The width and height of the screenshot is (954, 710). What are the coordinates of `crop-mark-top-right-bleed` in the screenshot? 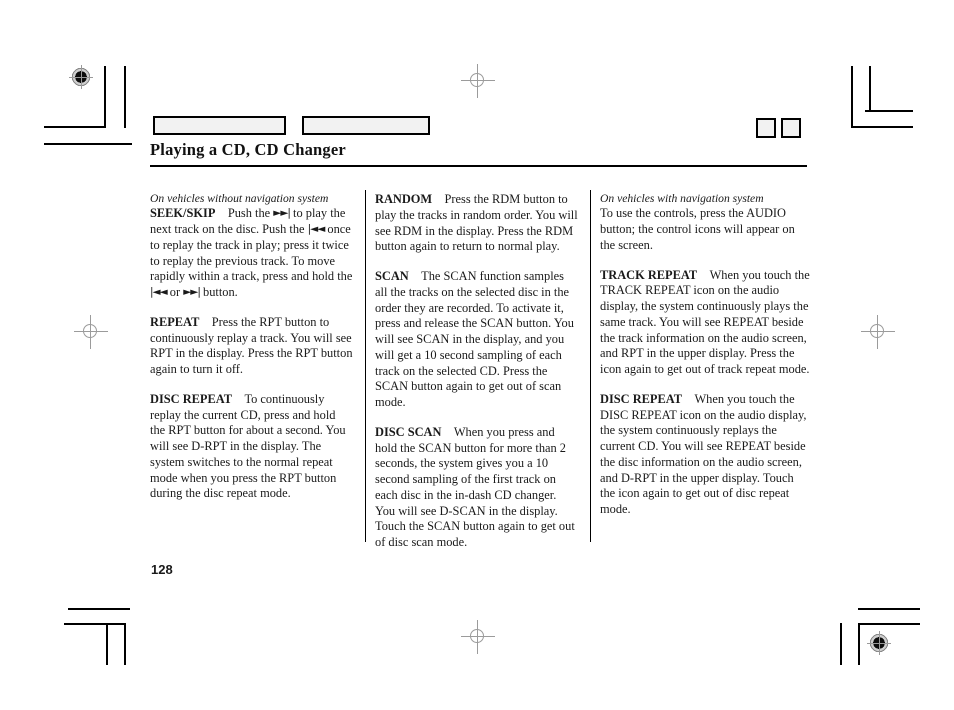 It's located at (889, 111).